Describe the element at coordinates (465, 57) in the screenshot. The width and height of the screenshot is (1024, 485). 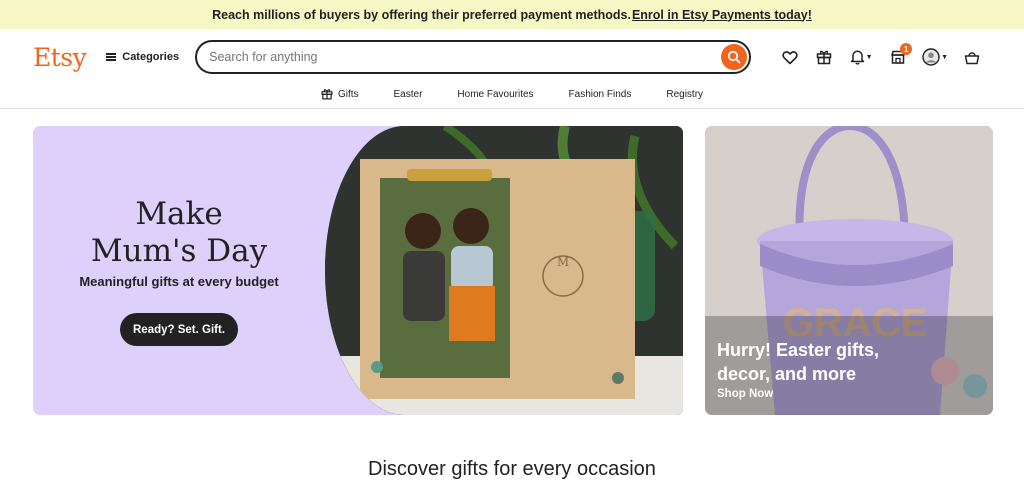
I see `search-input` at that location.